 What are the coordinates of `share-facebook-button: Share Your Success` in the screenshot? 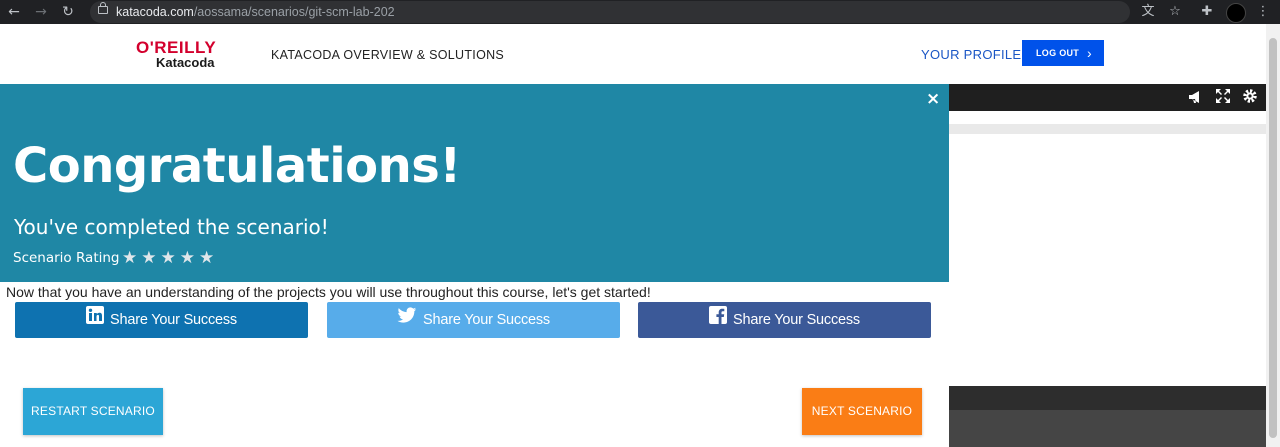 It's located at (784, 320).